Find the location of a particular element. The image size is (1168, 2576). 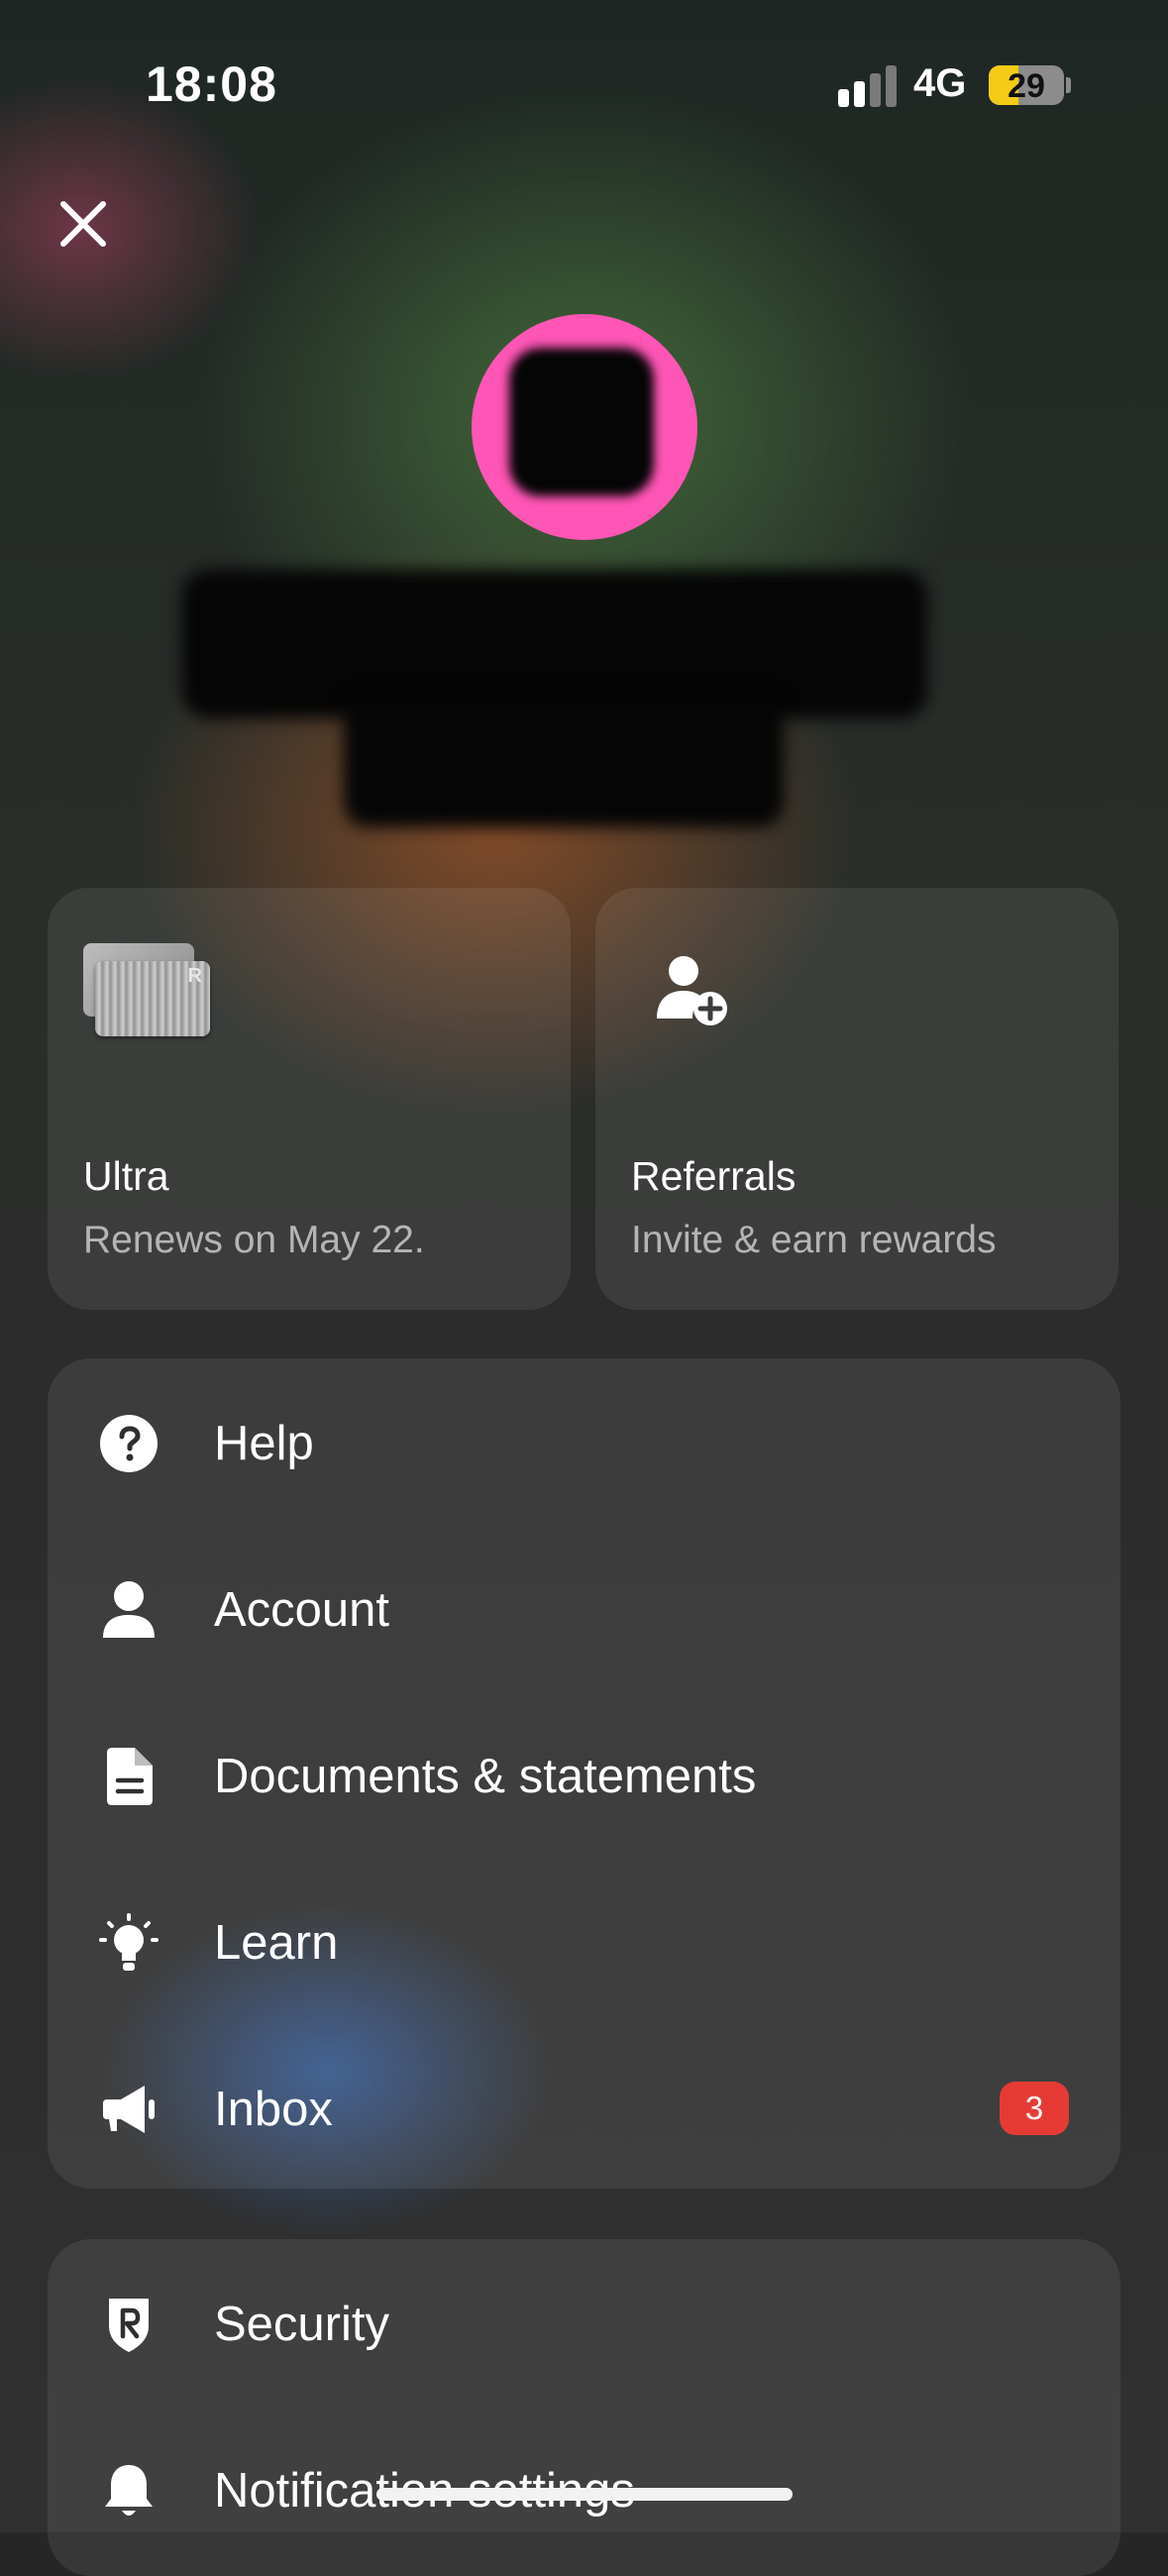

signal-icon is located at coordinates (868, 86).